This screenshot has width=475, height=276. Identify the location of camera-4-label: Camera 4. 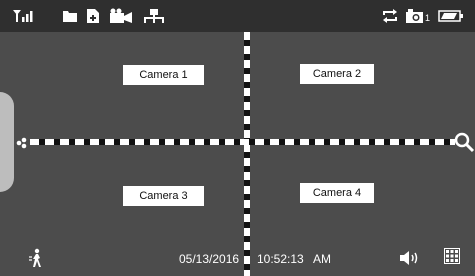
(337, 193).